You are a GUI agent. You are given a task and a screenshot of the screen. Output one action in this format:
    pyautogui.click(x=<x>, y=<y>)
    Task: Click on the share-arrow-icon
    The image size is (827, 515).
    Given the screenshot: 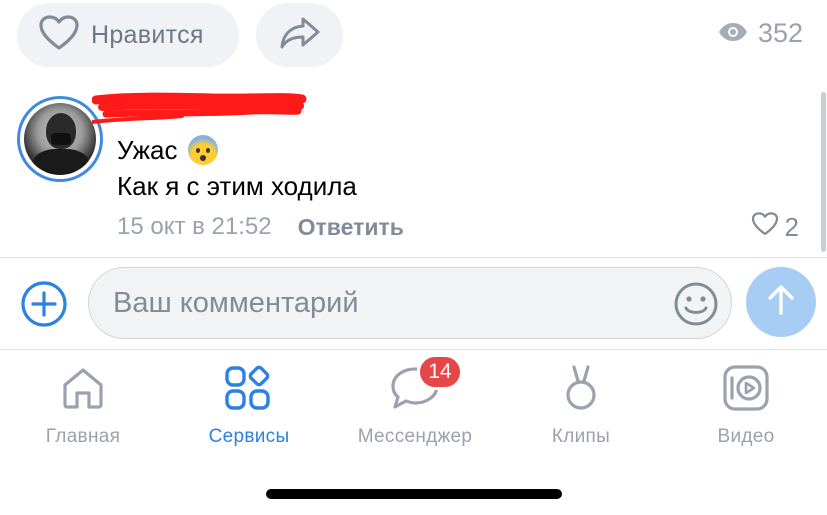 What is the action you would take?
    pyautogui.click(x=300, y=35)
    